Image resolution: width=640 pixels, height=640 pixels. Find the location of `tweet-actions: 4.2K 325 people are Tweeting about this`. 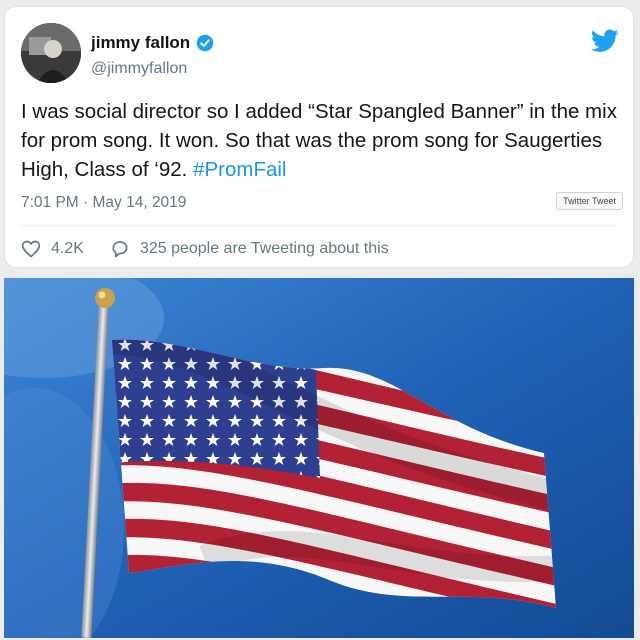

tweet-actions: 4.2K 325 people are Tweeting about this is located at coordinates (205, 249).